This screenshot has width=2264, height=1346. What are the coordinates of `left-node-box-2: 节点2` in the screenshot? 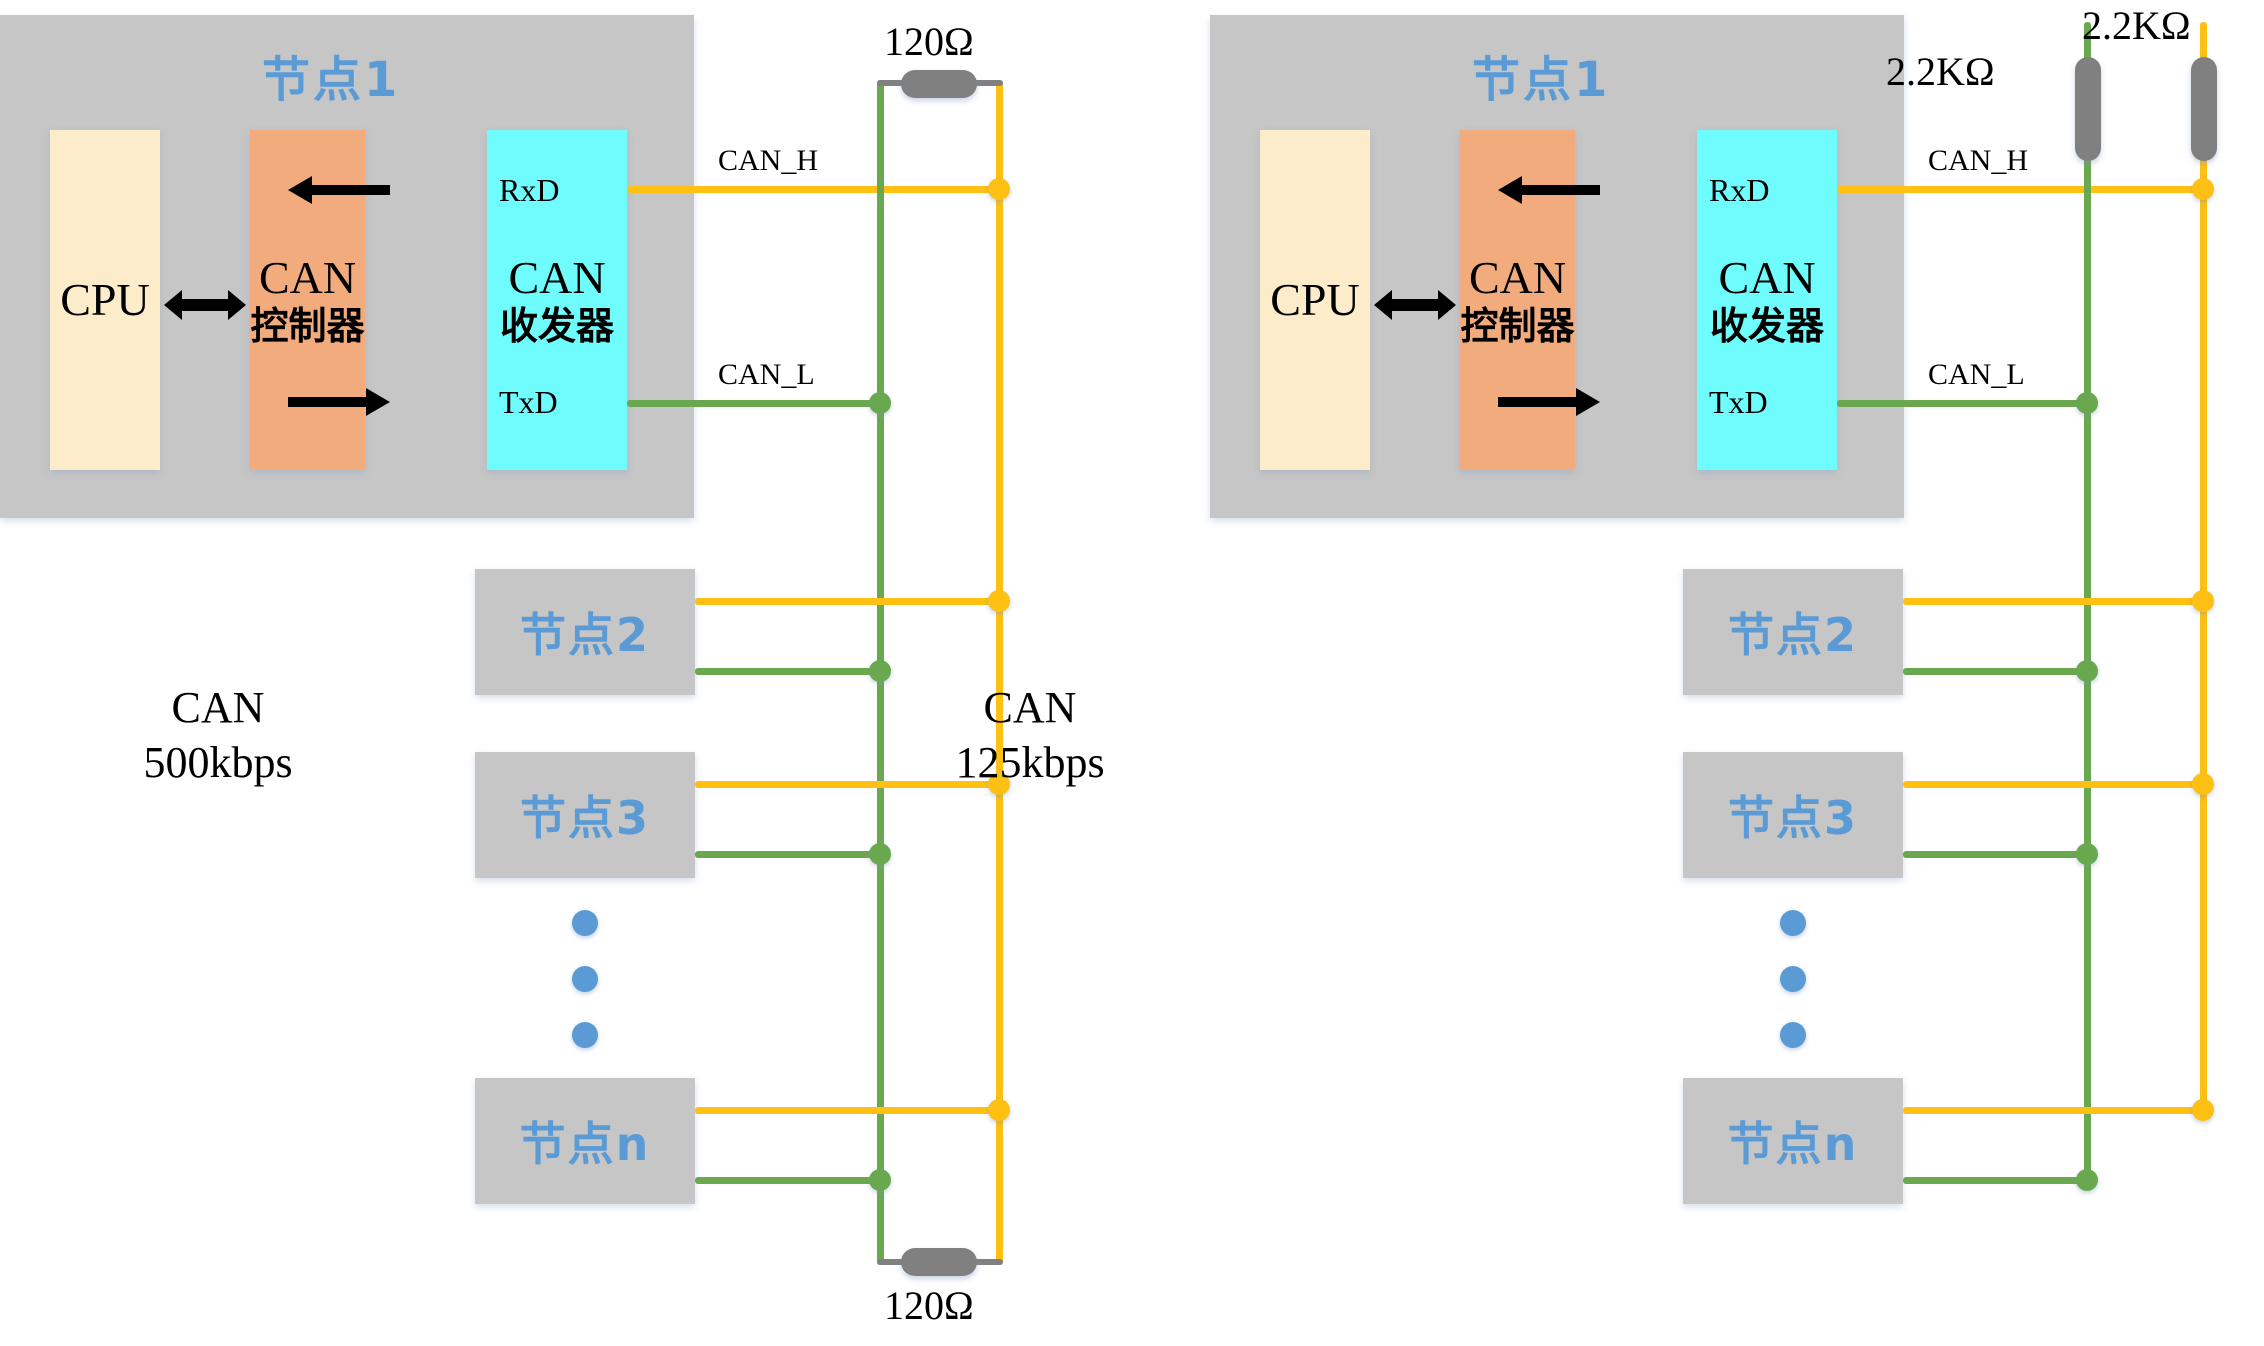 It's located at (585, 632).